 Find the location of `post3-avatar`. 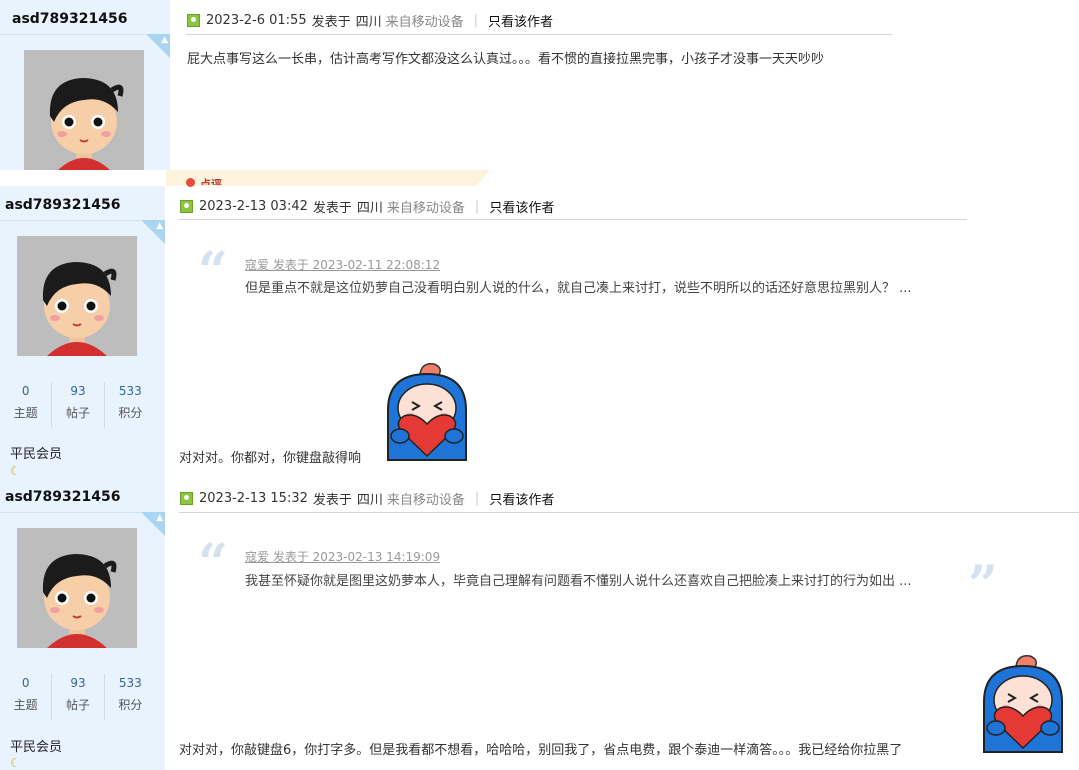

post3-avatar is located at coordinates (77, 588).